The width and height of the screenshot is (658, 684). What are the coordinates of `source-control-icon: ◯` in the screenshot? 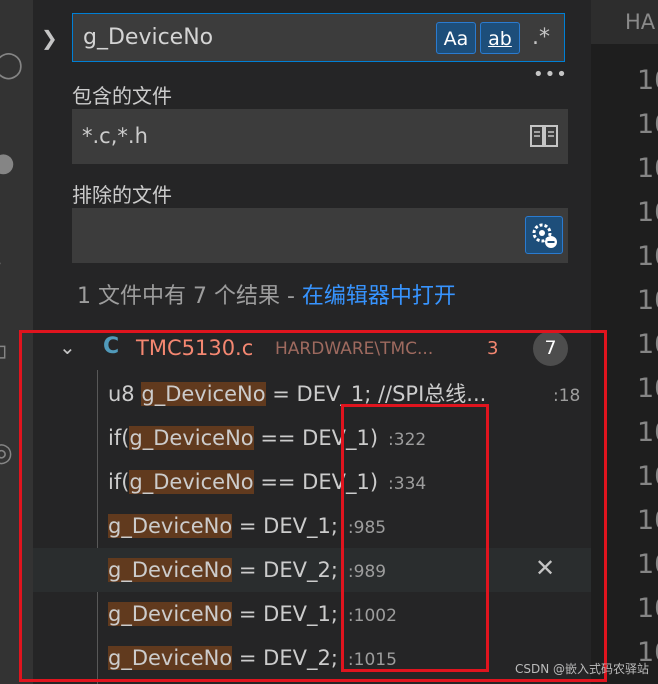 It's located at (11, 65).